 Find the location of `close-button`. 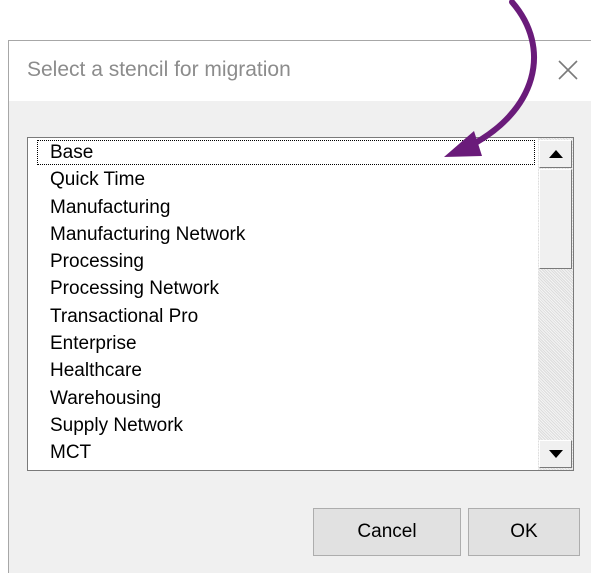

close-button is located at coordinates (568, 70).